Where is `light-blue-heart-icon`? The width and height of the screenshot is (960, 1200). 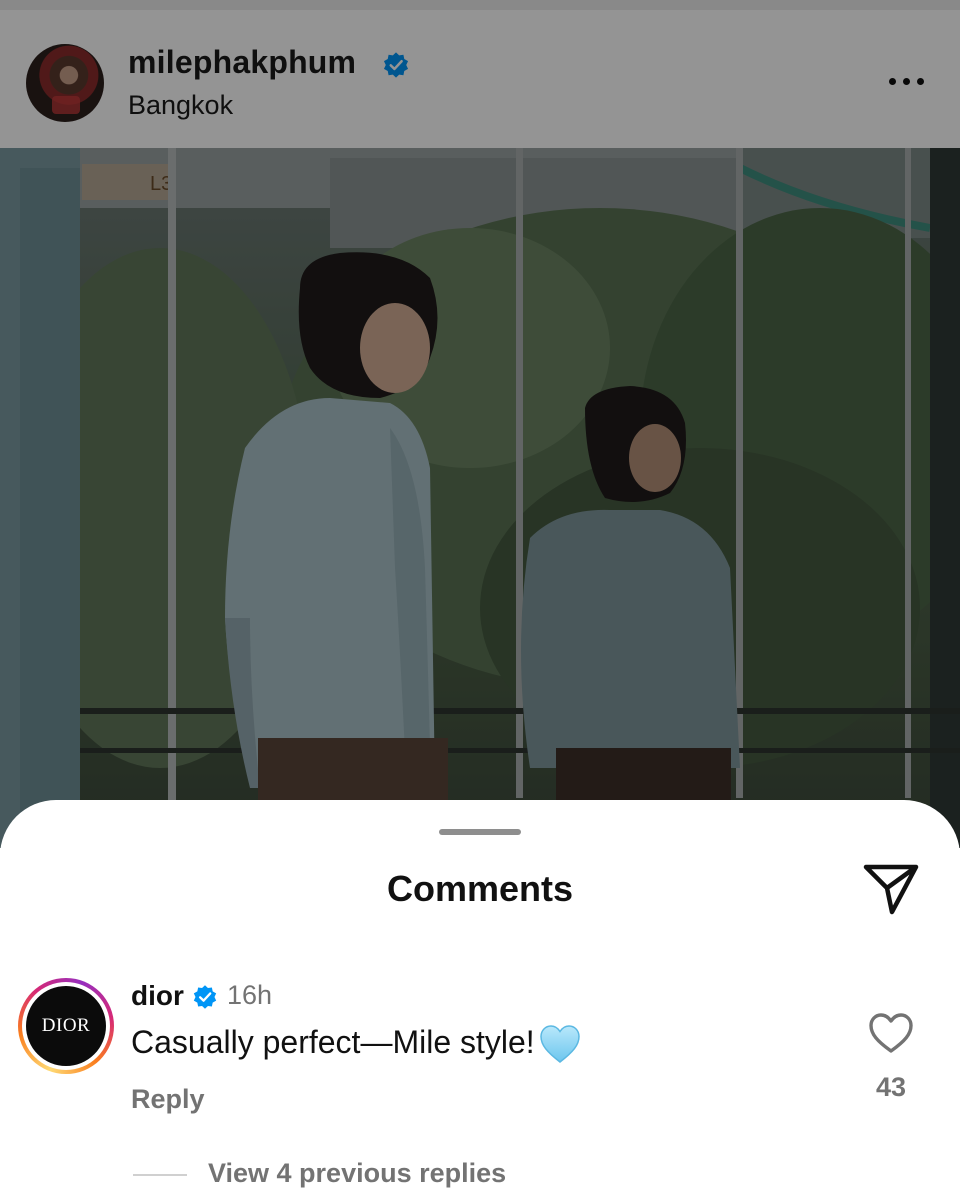
light-blue-heart-icon is located at coordinates (560, 1044).